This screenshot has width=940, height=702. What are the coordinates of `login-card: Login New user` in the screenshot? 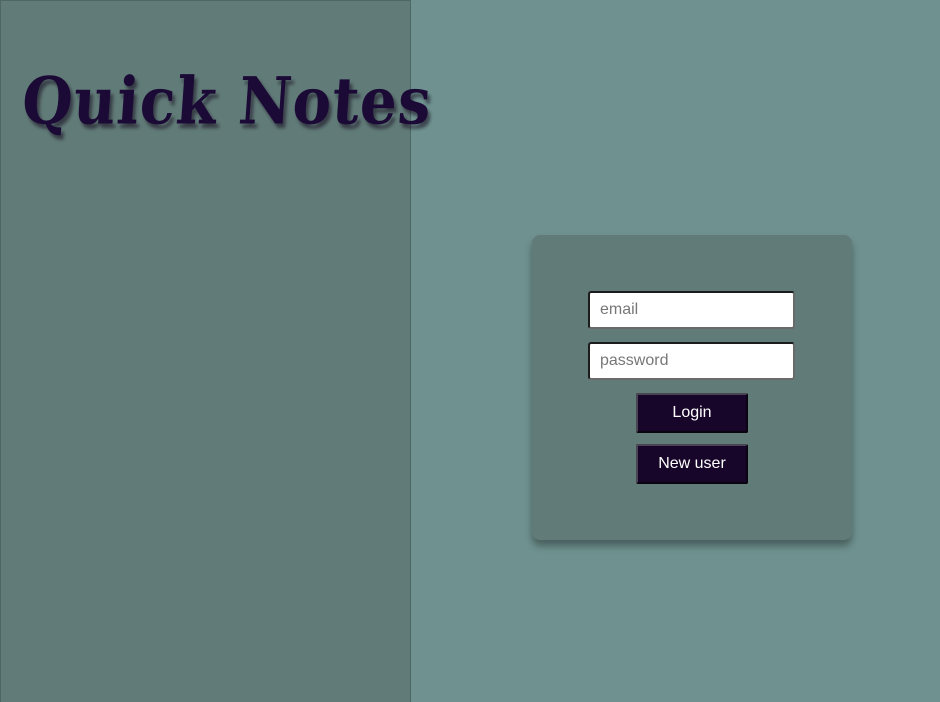 It's located at (692, 387).